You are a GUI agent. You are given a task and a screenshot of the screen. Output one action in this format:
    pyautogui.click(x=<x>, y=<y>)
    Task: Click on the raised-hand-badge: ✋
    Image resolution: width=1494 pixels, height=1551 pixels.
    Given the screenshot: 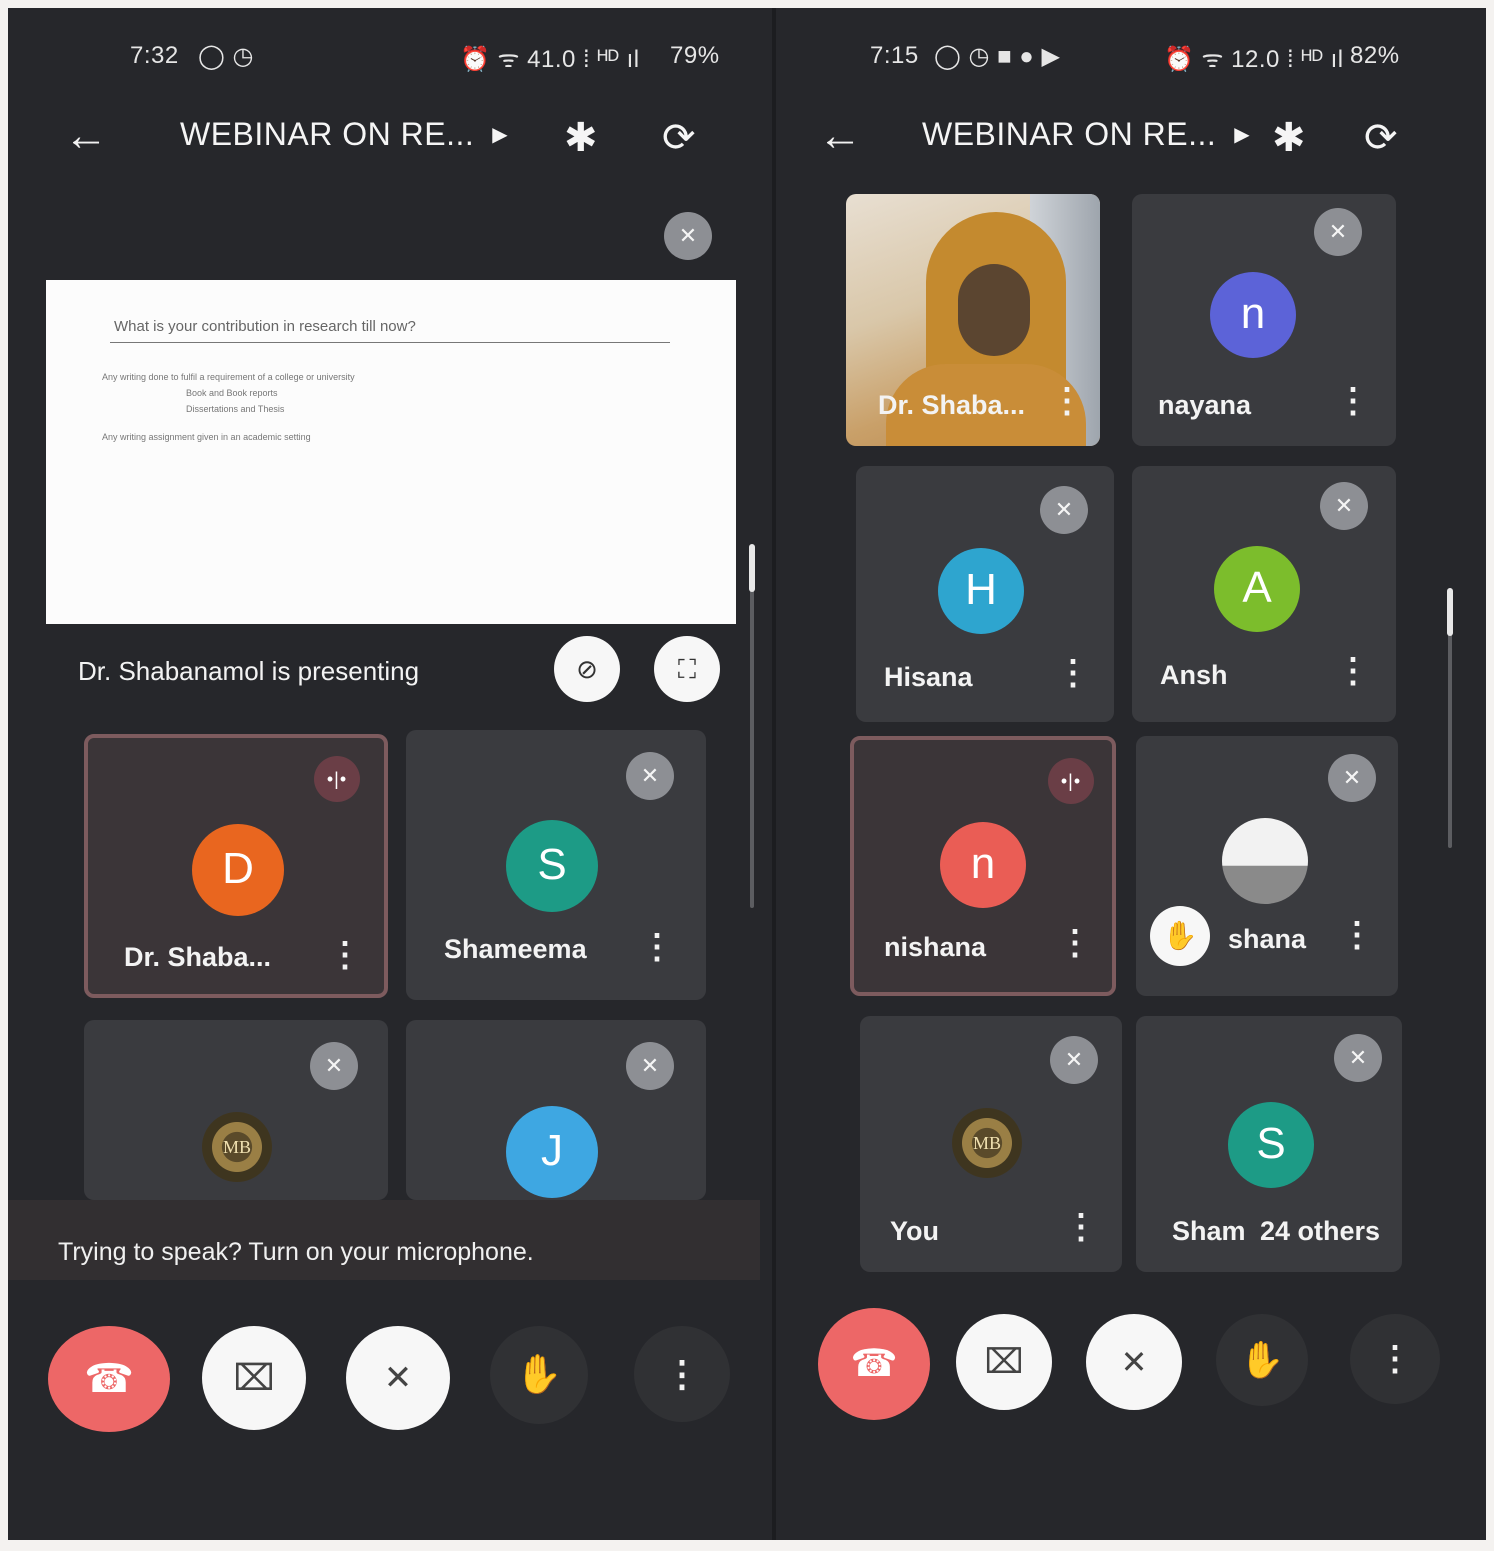 What is the action you would take?
    pyautogui.click(x=1180, y=936)
    